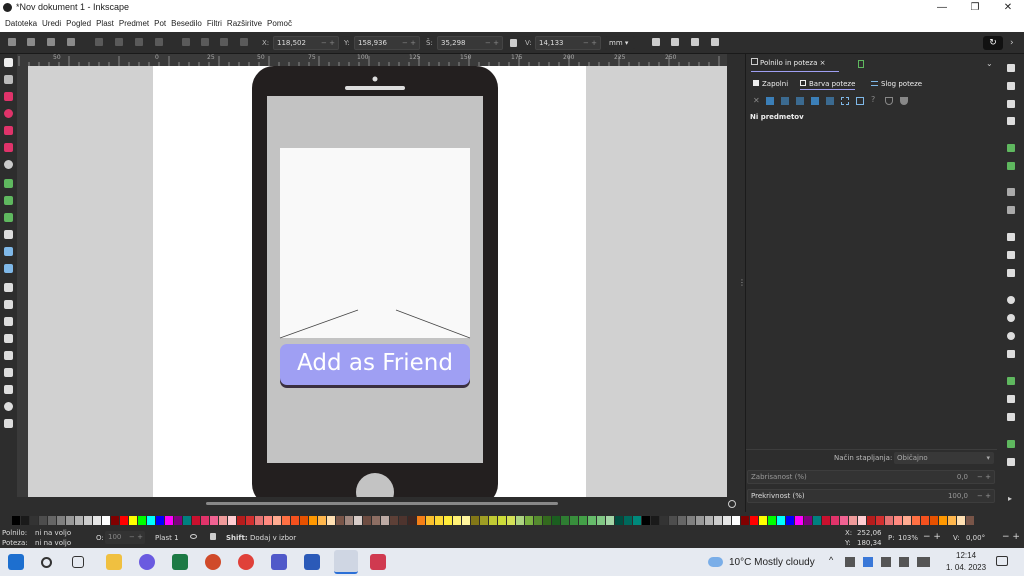  I want to click on clock-time: 12:14, so click(966, 555).